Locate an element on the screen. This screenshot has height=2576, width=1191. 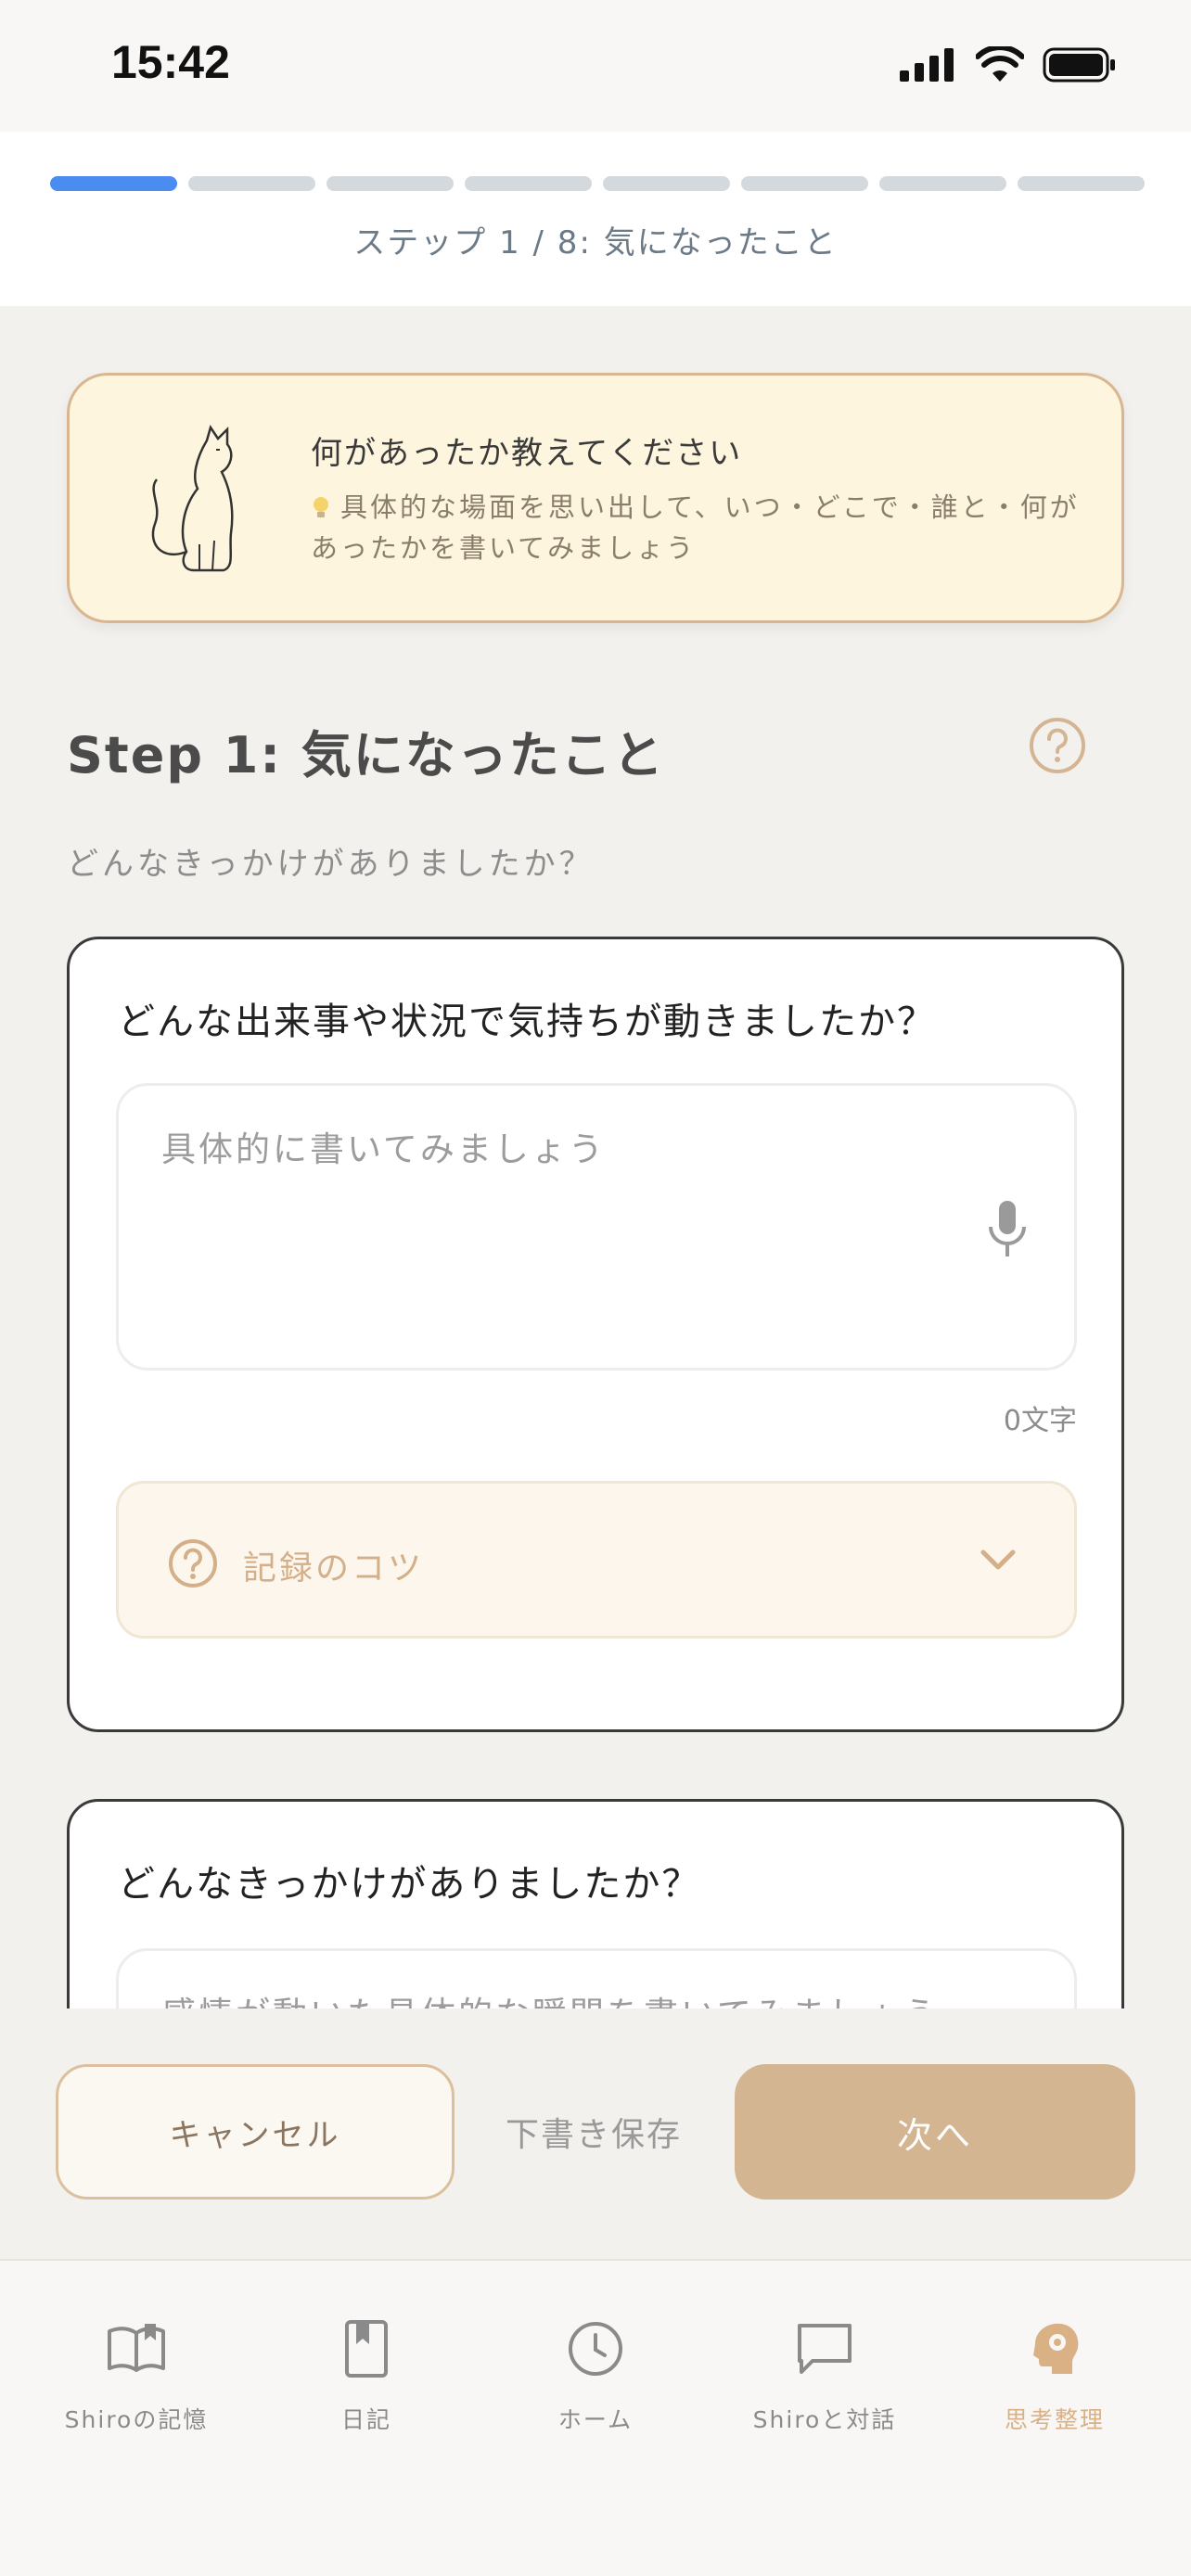
lightbulb-icon is located at coordinates (321, 507).